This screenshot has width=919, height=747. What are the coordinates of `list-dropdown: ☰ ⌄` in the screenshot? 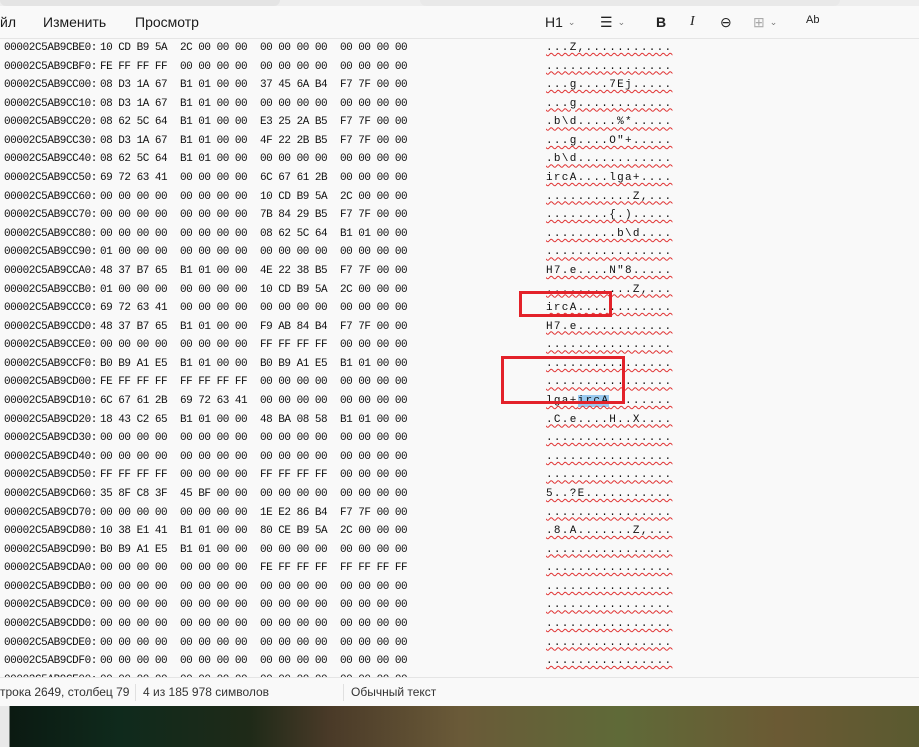 It's located at (612, 22).